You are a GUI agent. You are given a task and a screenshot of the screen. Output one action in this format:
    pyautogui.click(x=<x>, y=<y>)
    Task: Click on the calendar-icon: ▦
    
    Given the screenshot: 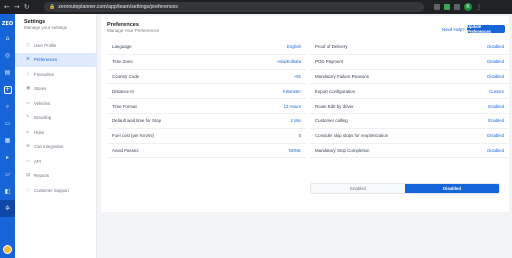 What is the action you would take?
    pyautogui.click(x=7, y=140)
    